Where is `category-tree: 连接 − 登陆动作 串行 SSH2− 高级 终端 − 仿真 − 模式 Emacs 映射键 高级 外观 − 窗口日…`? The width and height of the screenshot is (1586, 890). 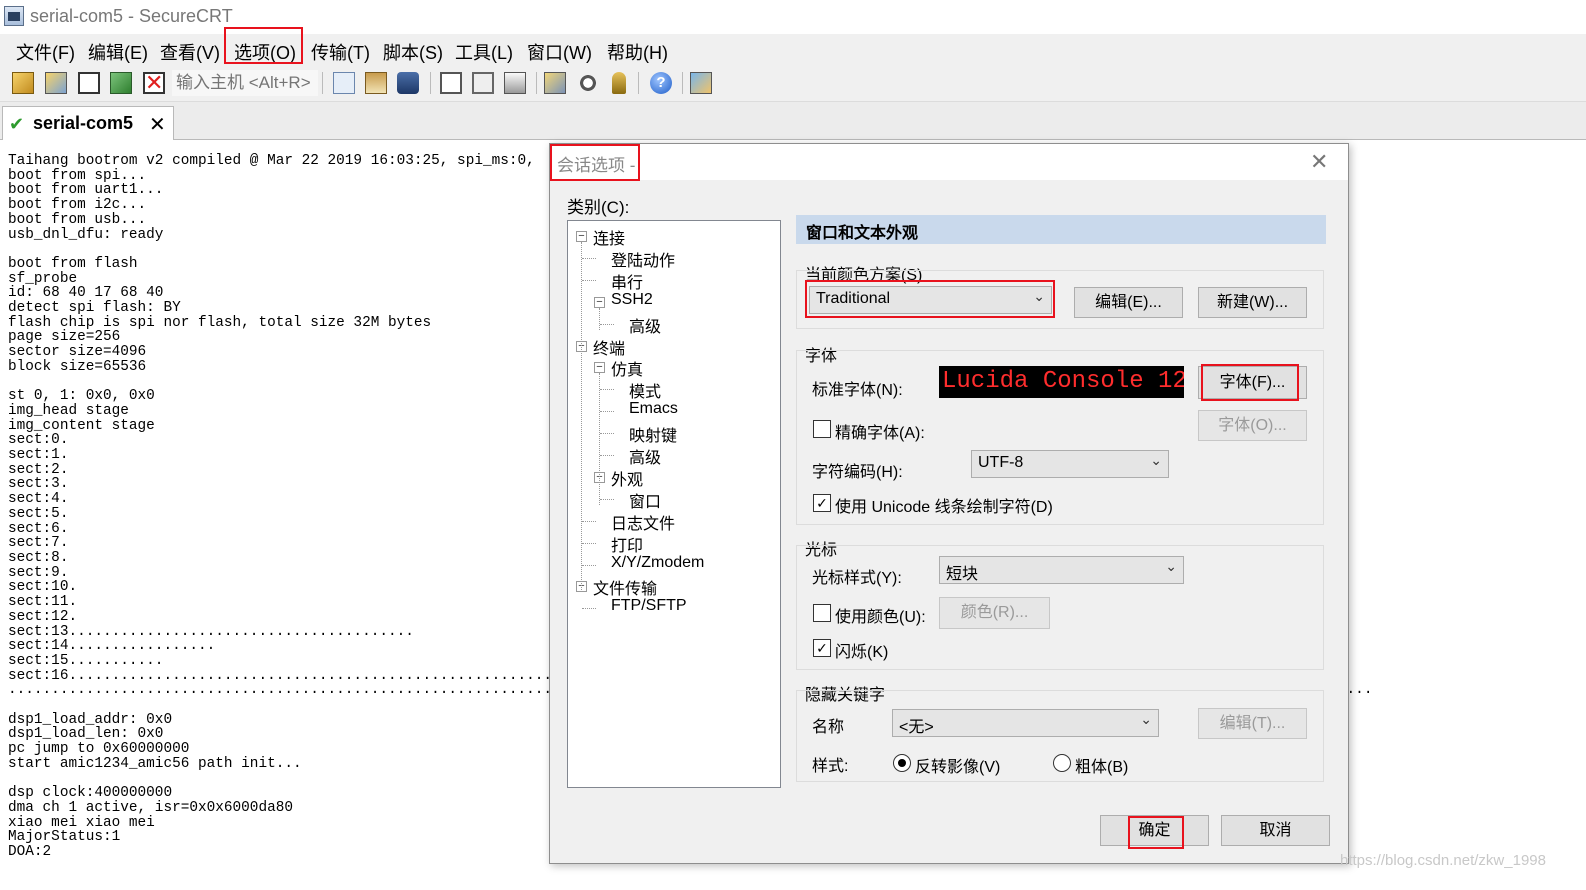
category-tree: 连接 − 登陆动作 串行 SSH2− 高级 终端 − 仿真 − 模式 Emacs 映射键 高级 外观 − 窗口日… is located at coordinates (674, 504).